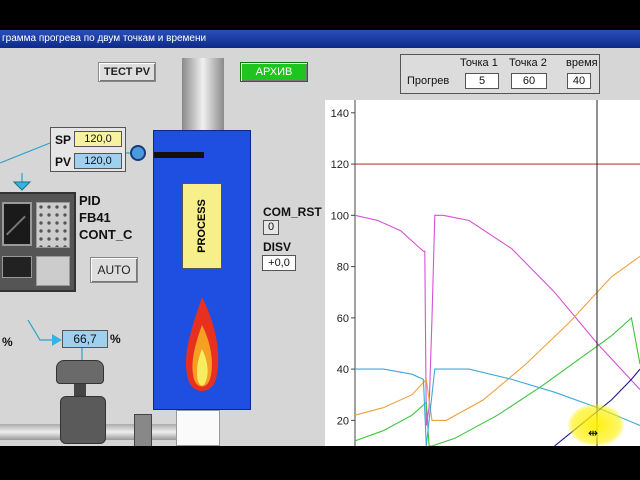 The height and width of the screenshot is (480, 640). I want to click on y-tick-label: 20, so click(343, 421).